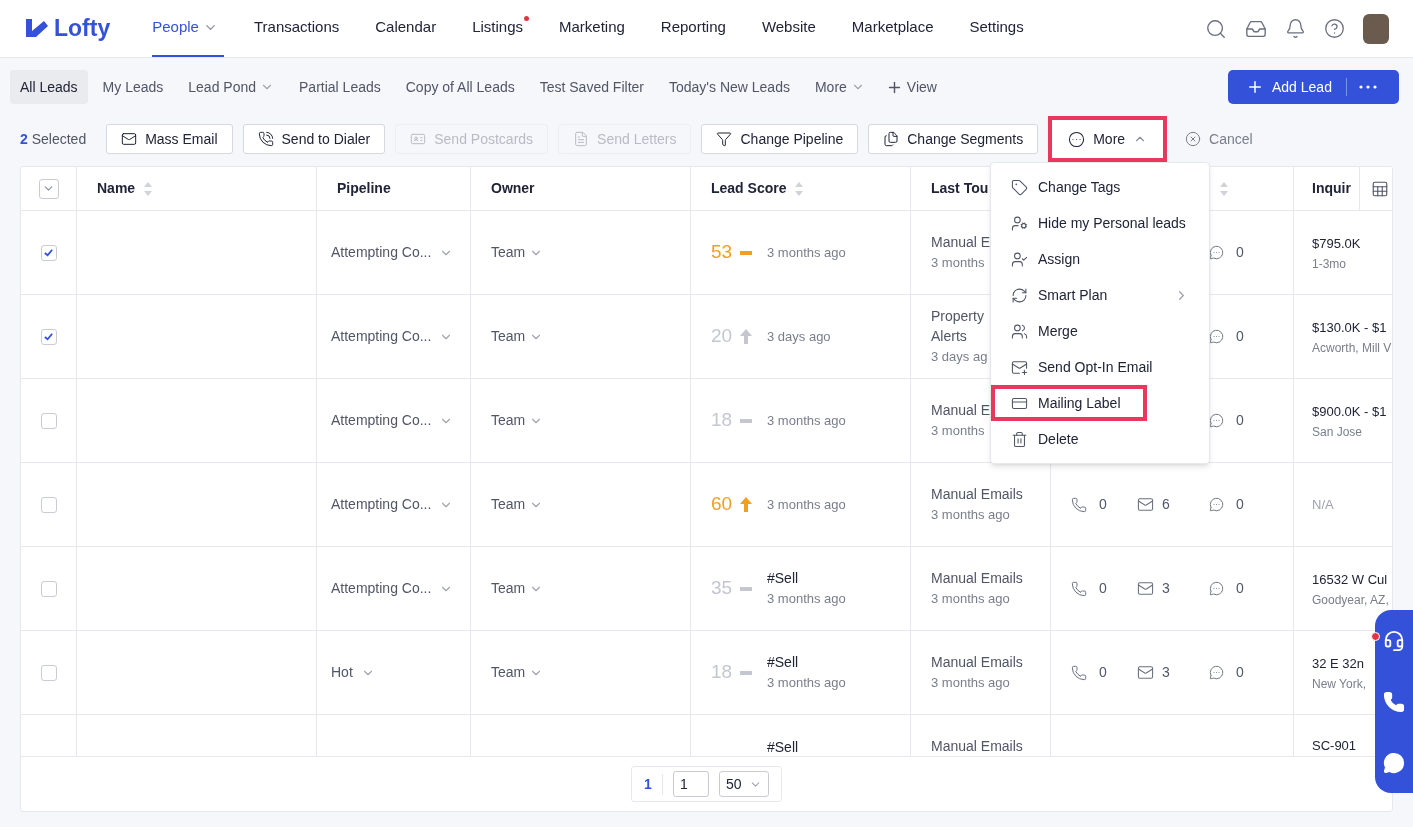  What do you see at coordinates (1376, 28) in the screenshot?
I see `avatar` at bounding box center [1376, 28].